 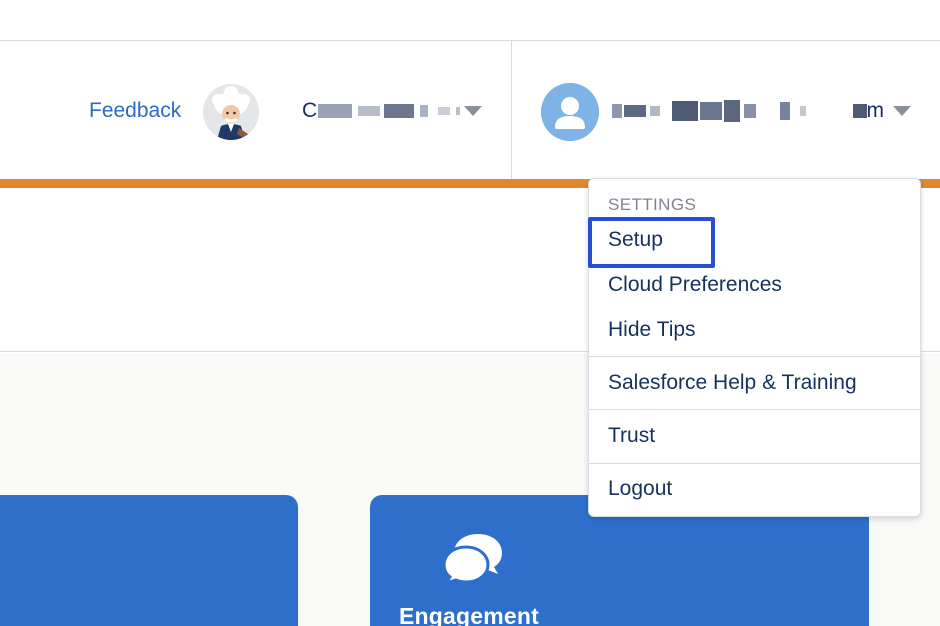 What do you see at coordinates (631, 436) in the screenshot?
I see `menu-item-trust: Trust` at bounding box center [631, 436].